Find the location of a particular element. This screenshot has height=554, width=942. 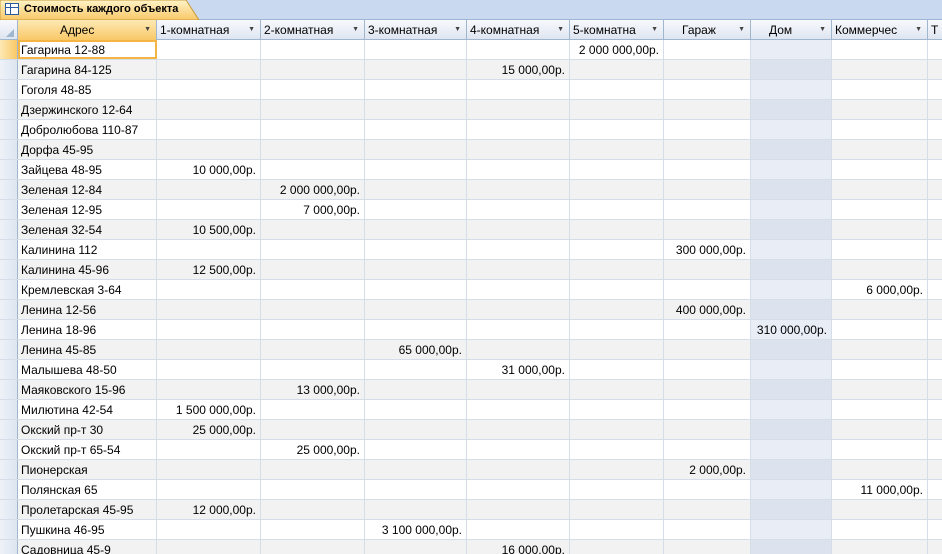

cell-address: Малышева 48-50 is located at coordinates (87, 369).